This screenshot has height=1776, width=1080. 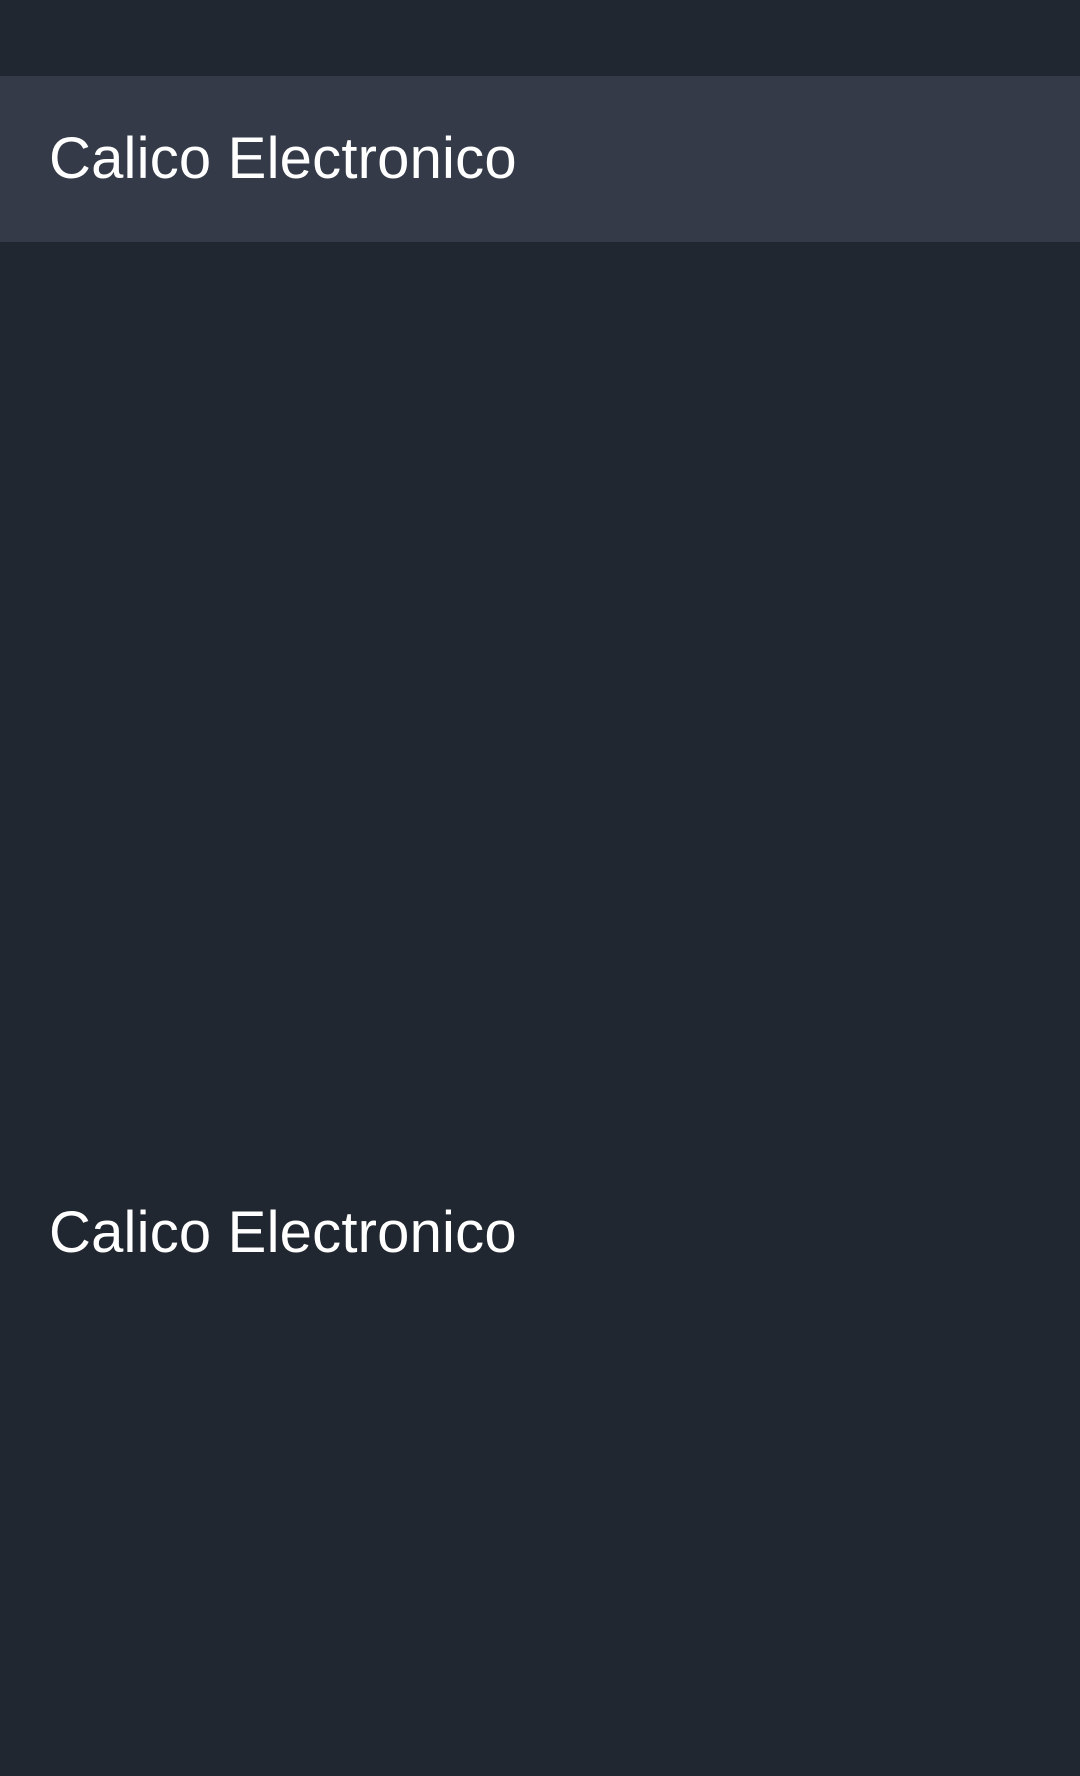 I want to click on app-bar-title: Calico Electronico, so click(x=283, y=158).